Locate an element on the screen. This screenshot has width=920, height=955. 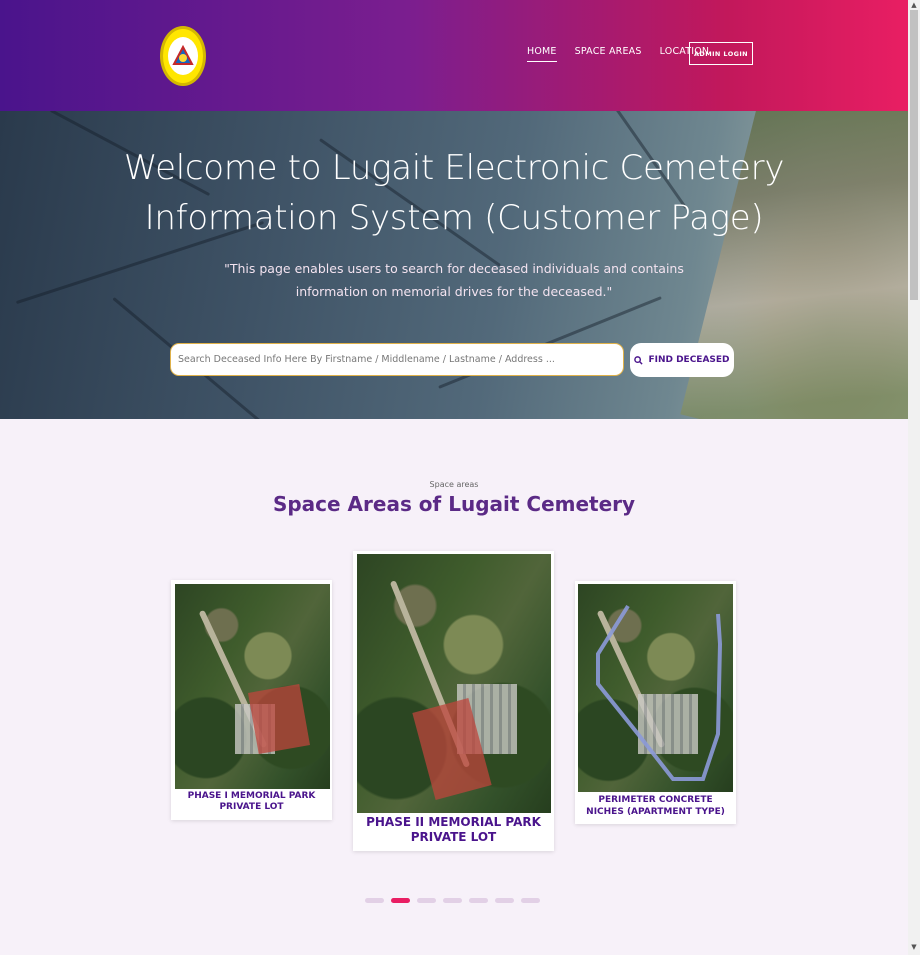
perimeter-outline is located at coordinates (659, 692).